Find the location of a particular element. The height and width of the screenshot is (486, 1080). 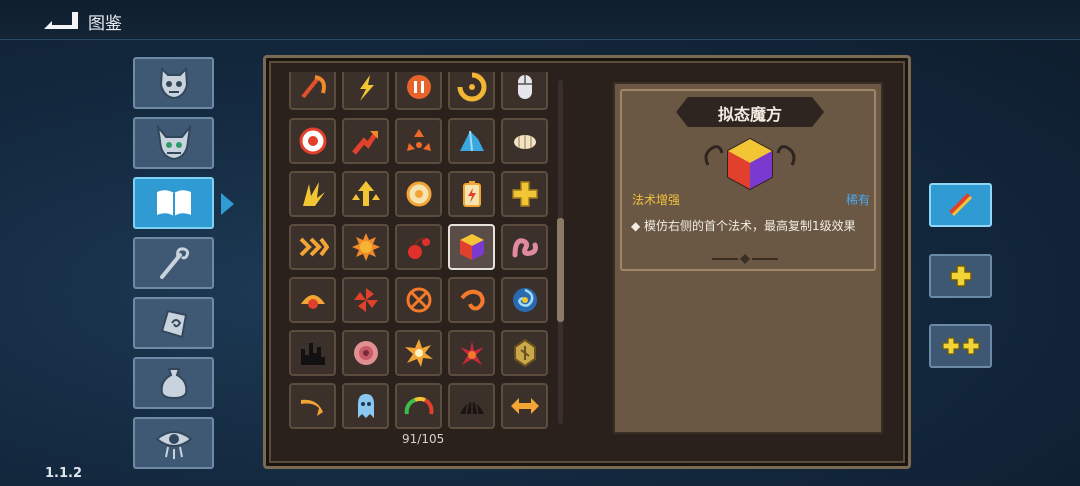

grid-item-swirl is located at coordinates (471, 91).